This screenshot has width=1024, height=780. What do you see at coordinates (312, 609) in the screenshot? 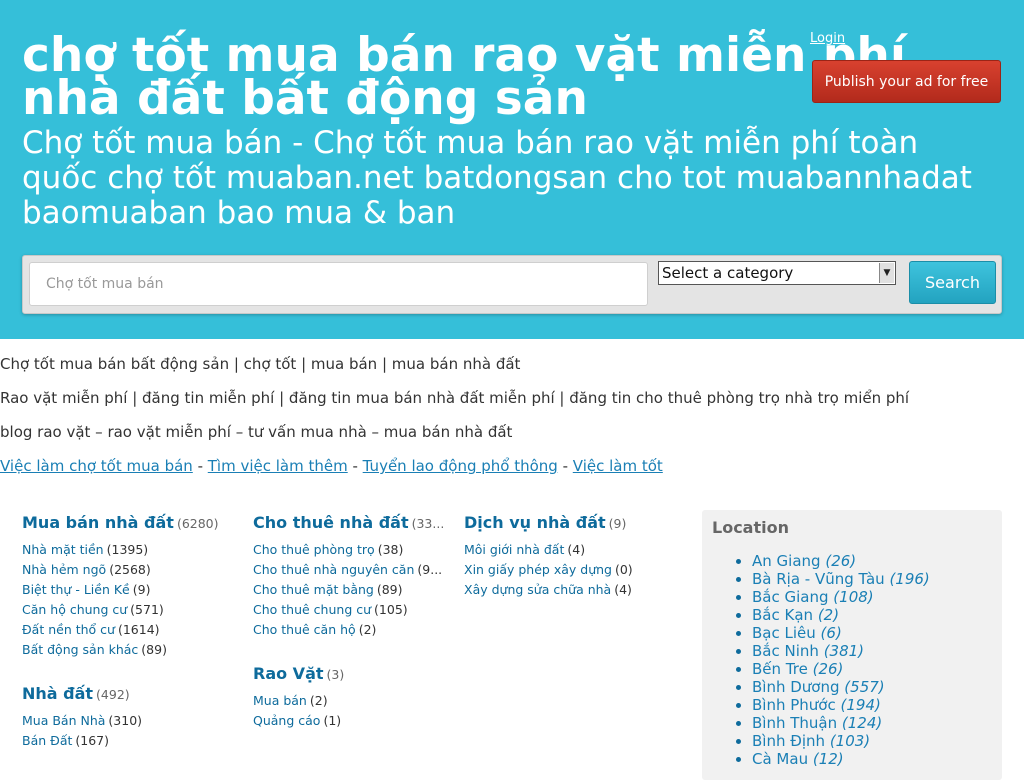
I see `category-item-link: Cho thuê chung cư` at bounding box center [312, 609].